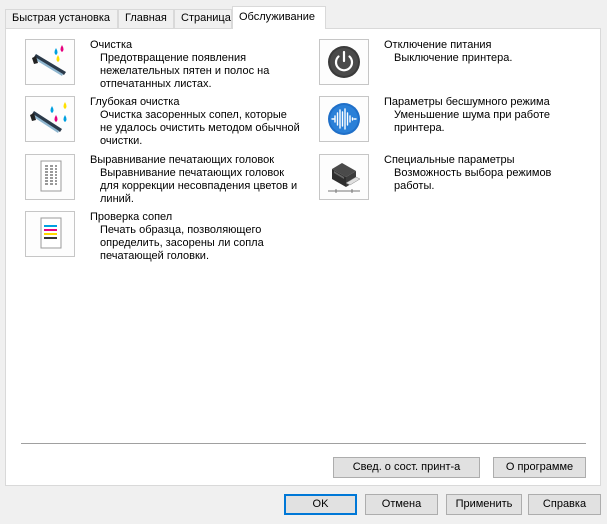 The height and width of the screenshot is (524, 607). I want to click on cleaning-button, so click(50, 62).